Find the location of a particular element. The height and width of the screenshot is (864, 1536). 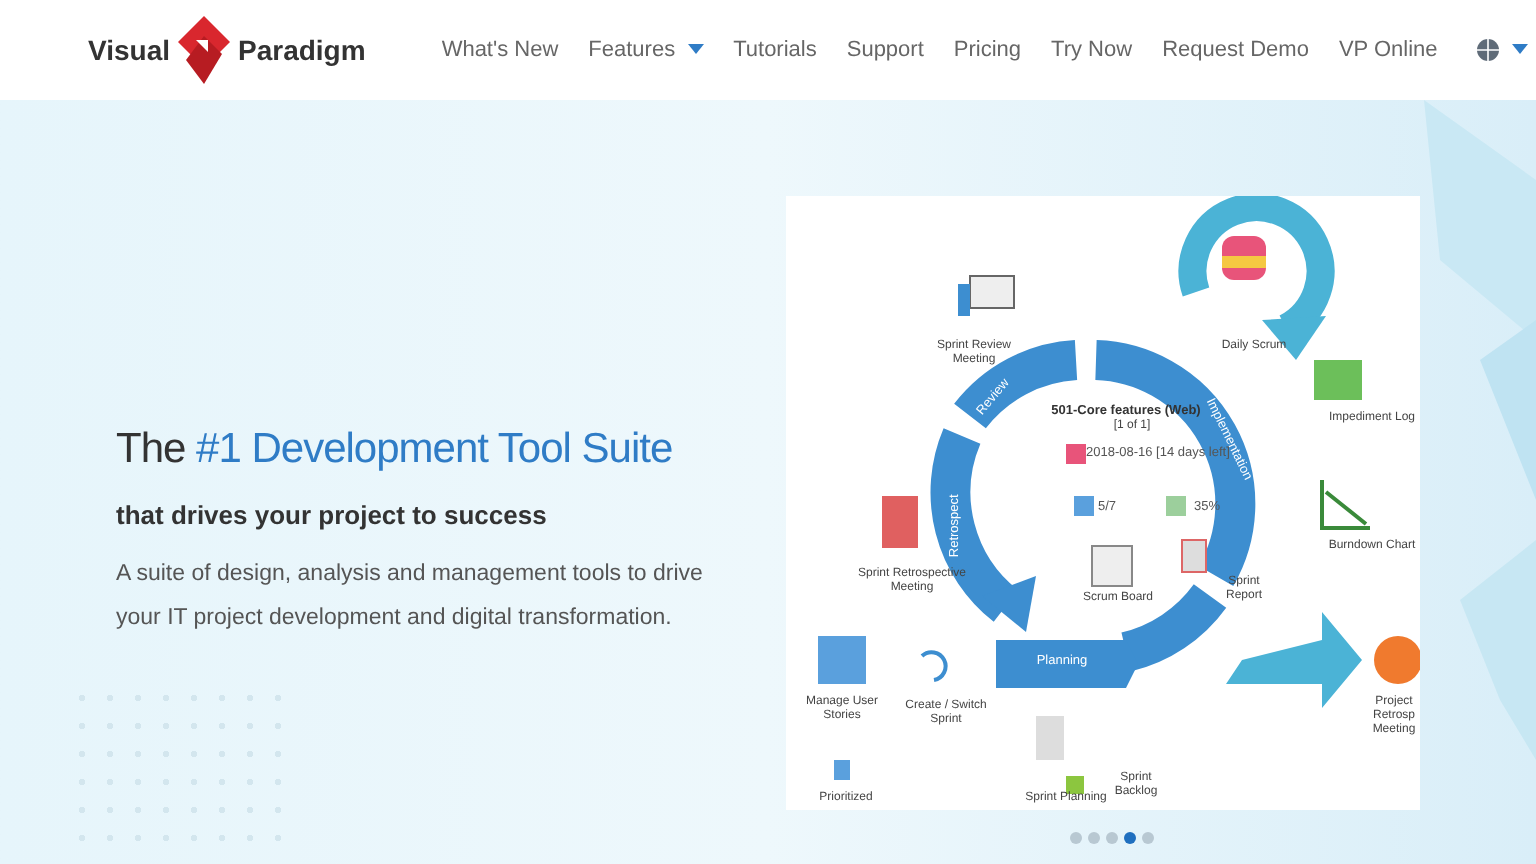

logo-text: Paradigm is located at coordinates (302, 50).